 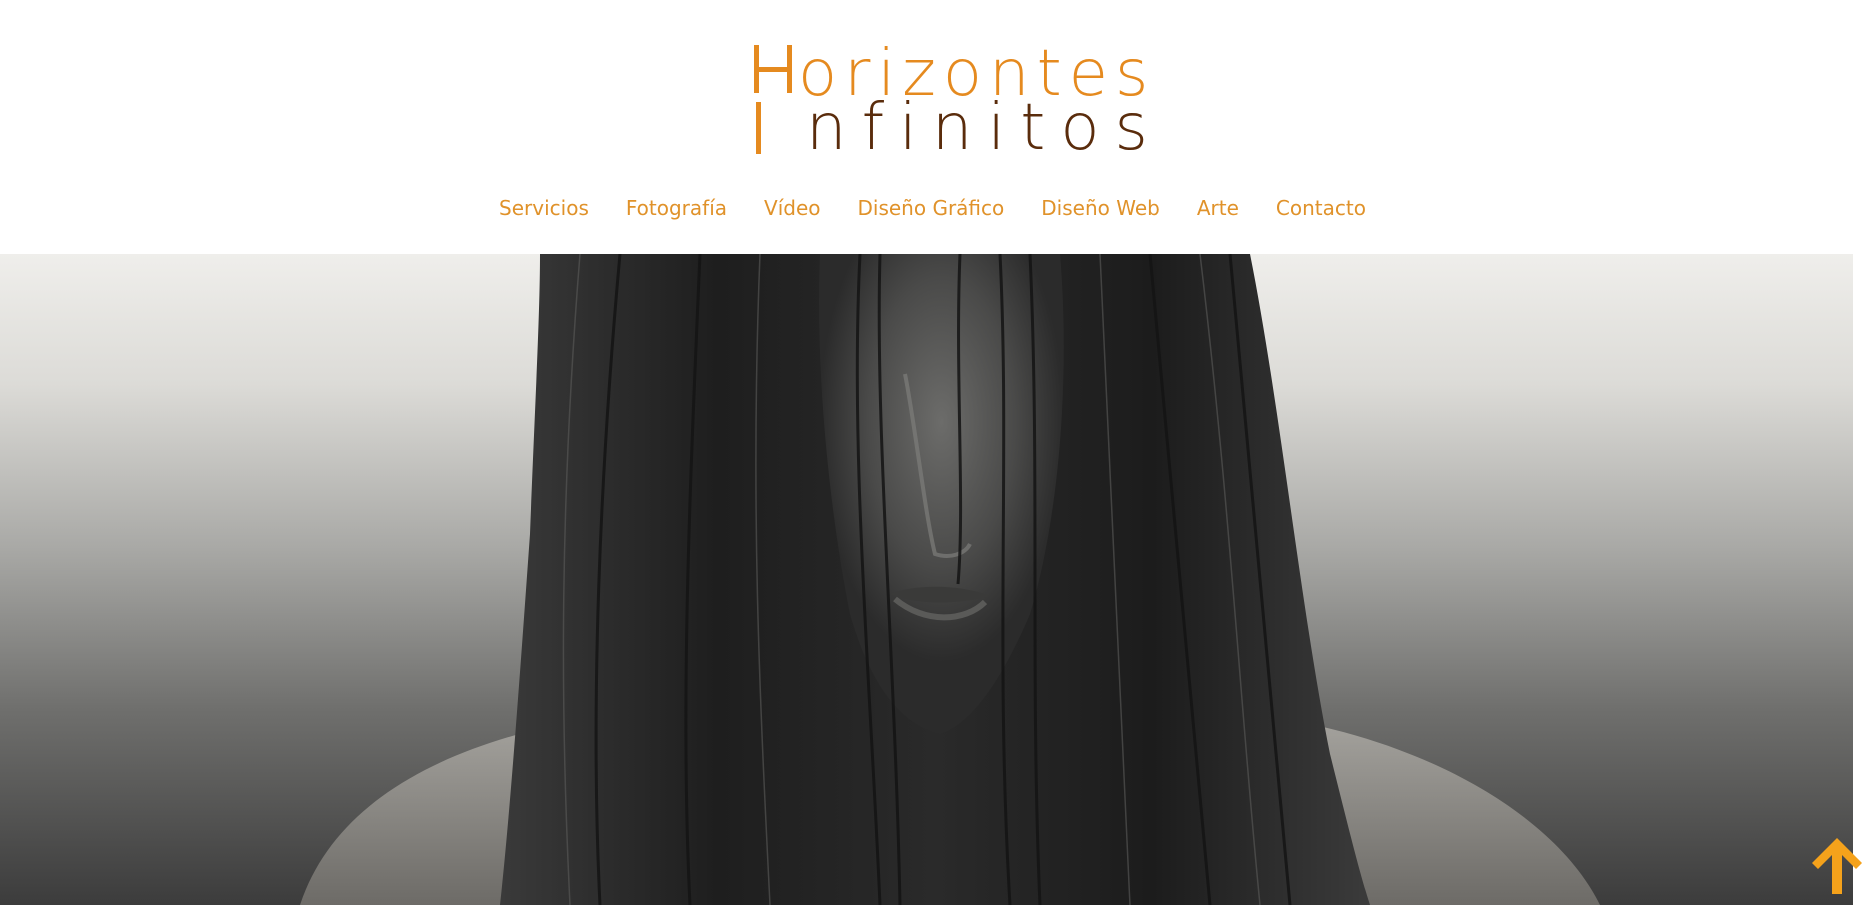 What do you see at coordinates (758, 128) in the screenshot?
I see `logo-vertical-bar` at bounding box center [758, 128].